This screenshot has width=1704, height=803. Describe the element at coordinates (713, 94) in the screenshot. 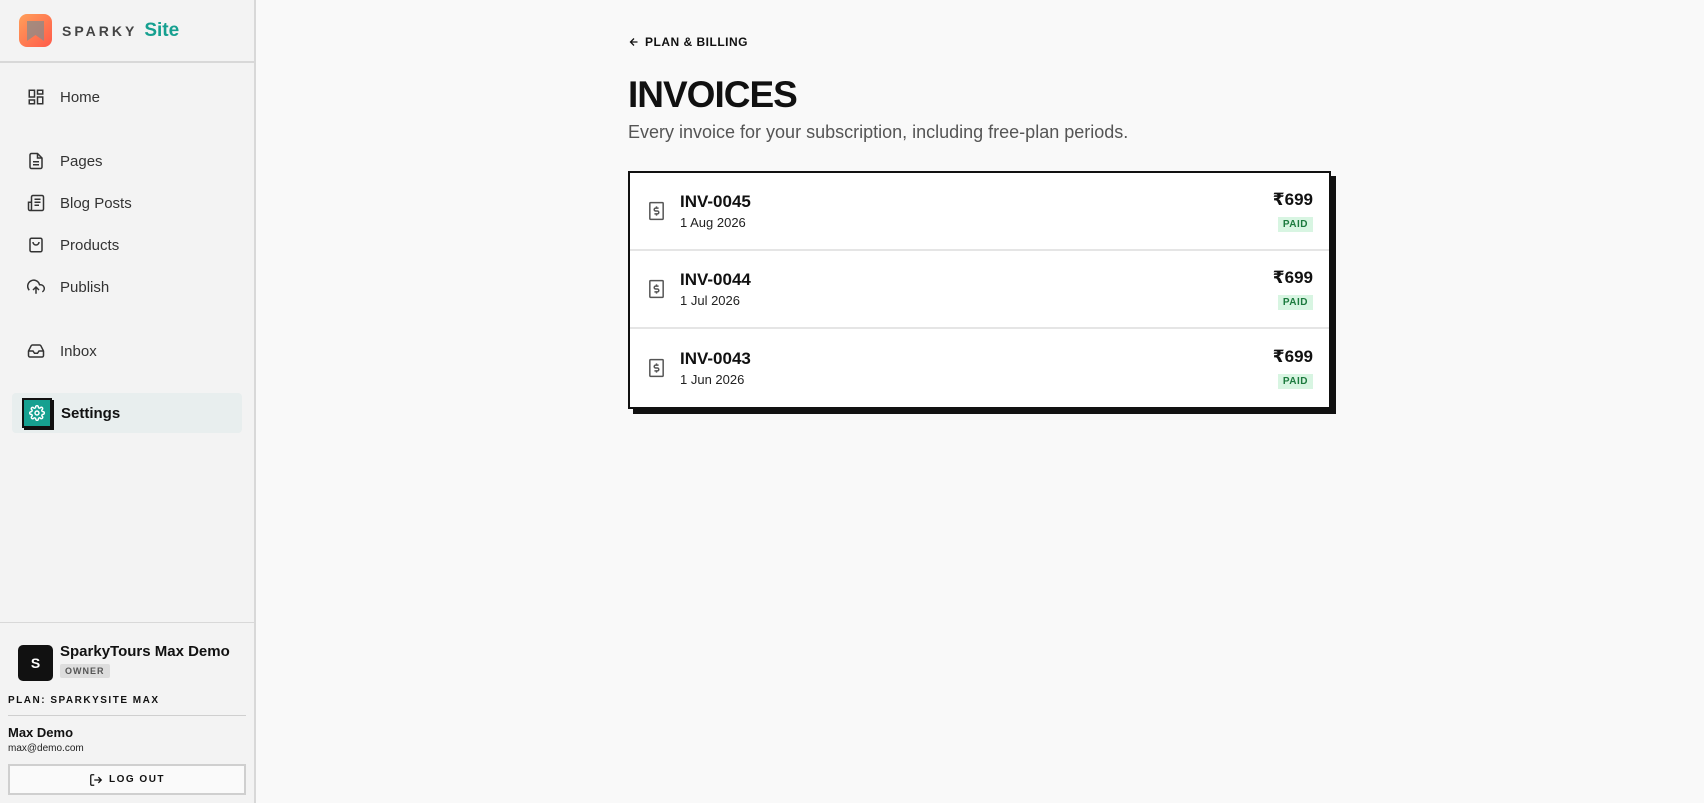

I see `page-title: INVOICES` at that location.